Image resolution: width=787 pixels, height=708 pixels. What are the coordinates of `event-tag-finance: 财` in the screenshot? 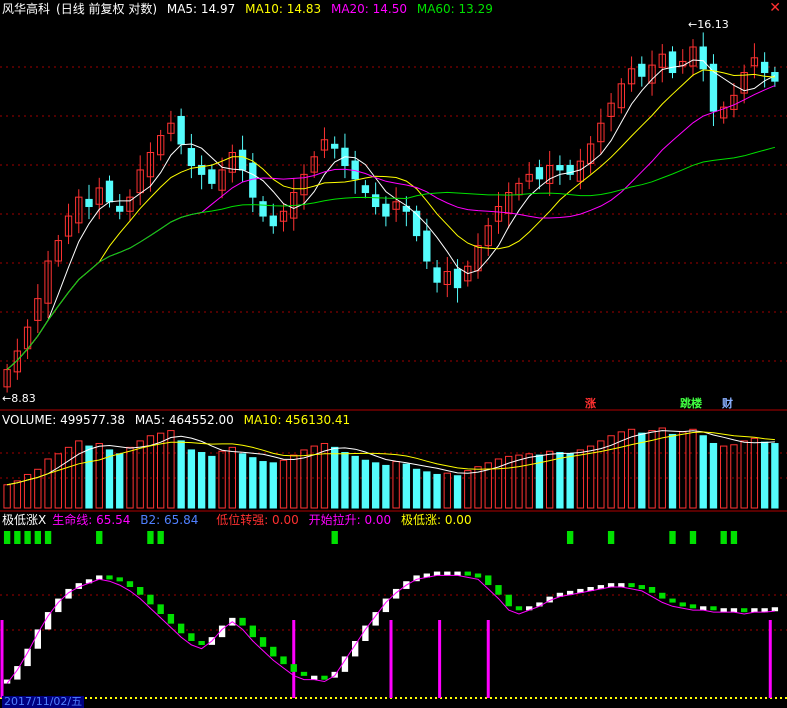 It's located at (727, 404).